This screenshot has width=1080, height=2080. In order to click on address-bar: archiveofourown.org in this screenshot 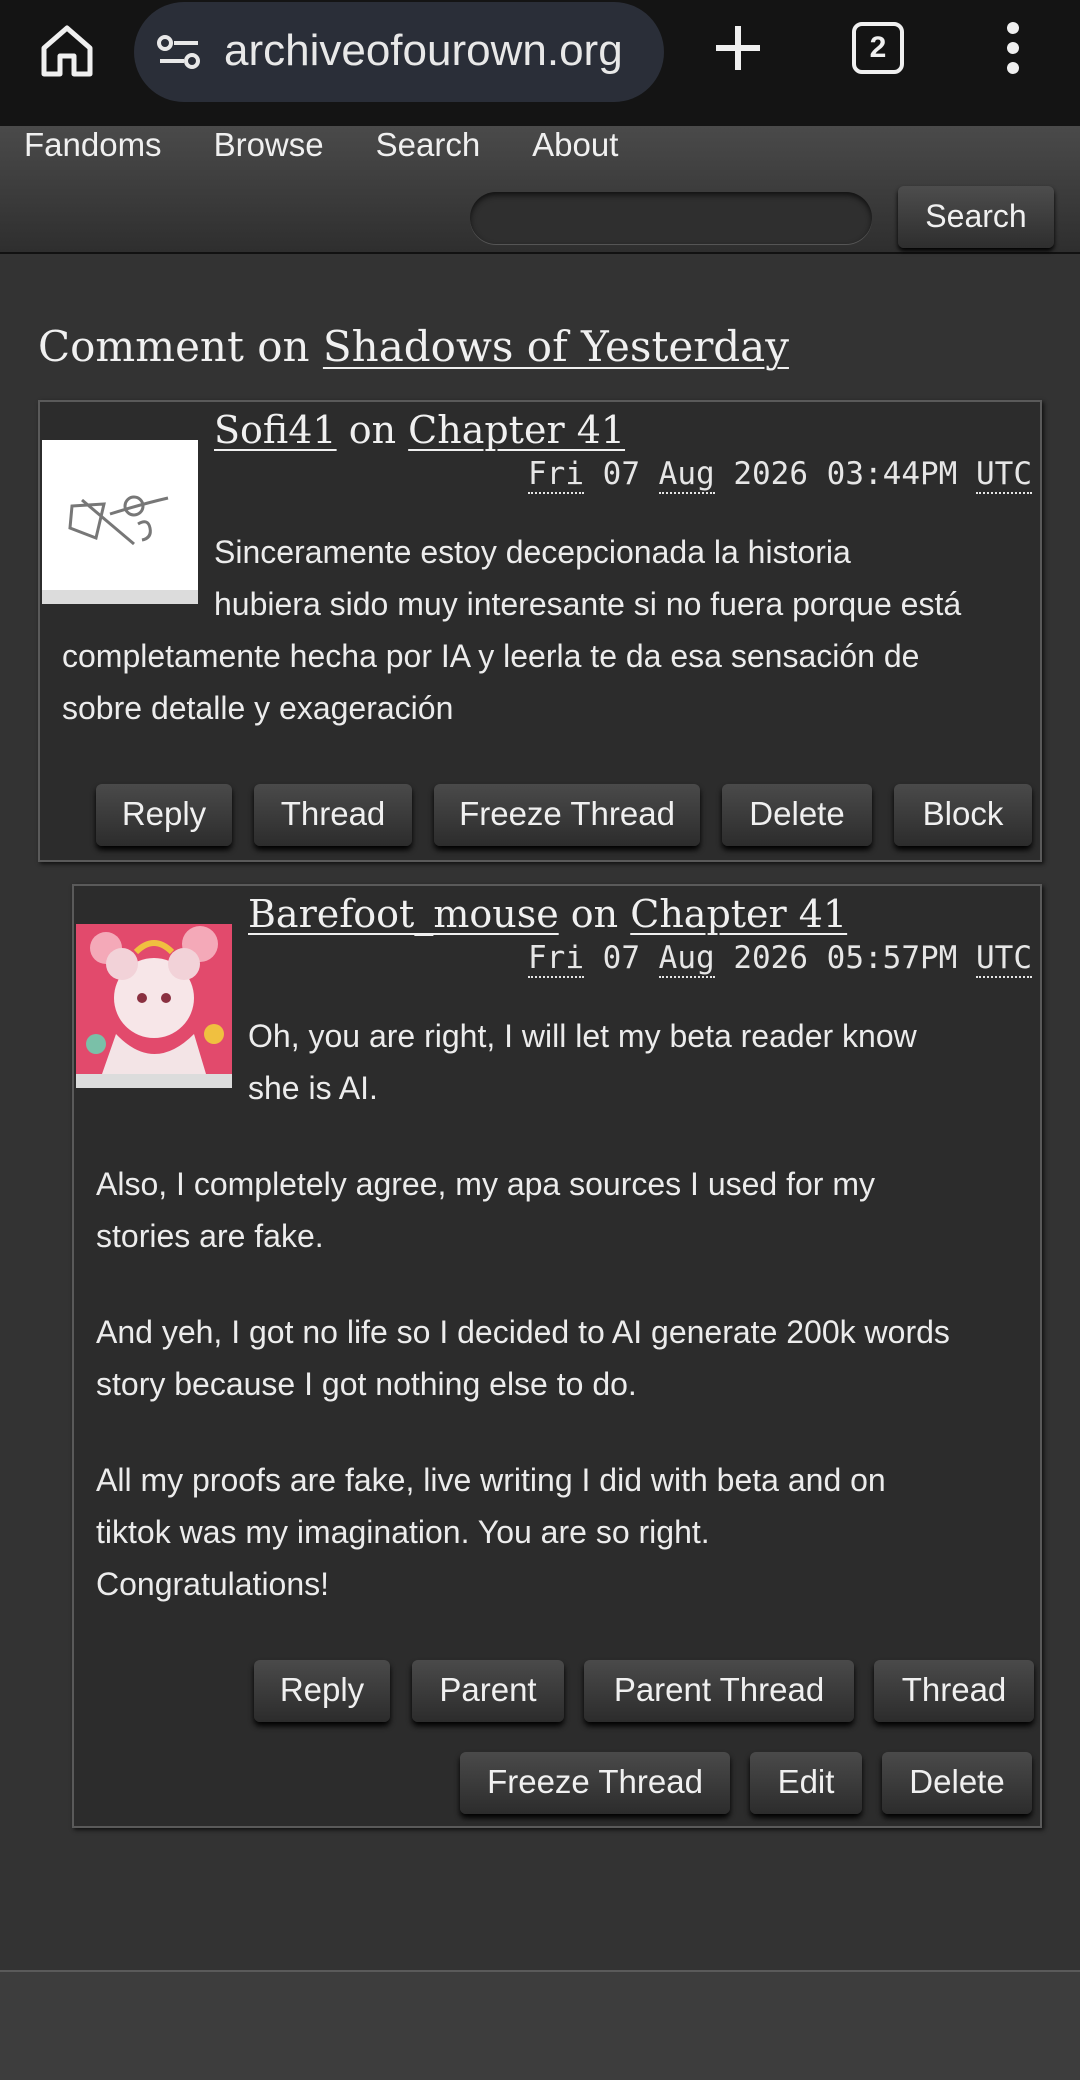, I will do `click(399, 52)`.